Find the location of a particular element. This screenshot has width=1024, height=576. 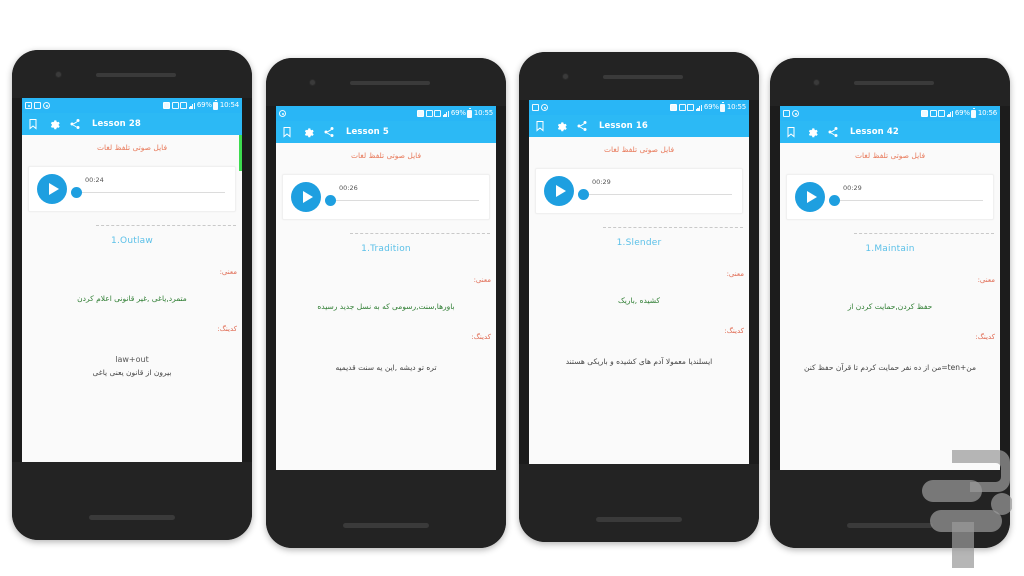

toolbar-title: Lesson 16 is located at coordinates (623, 126).